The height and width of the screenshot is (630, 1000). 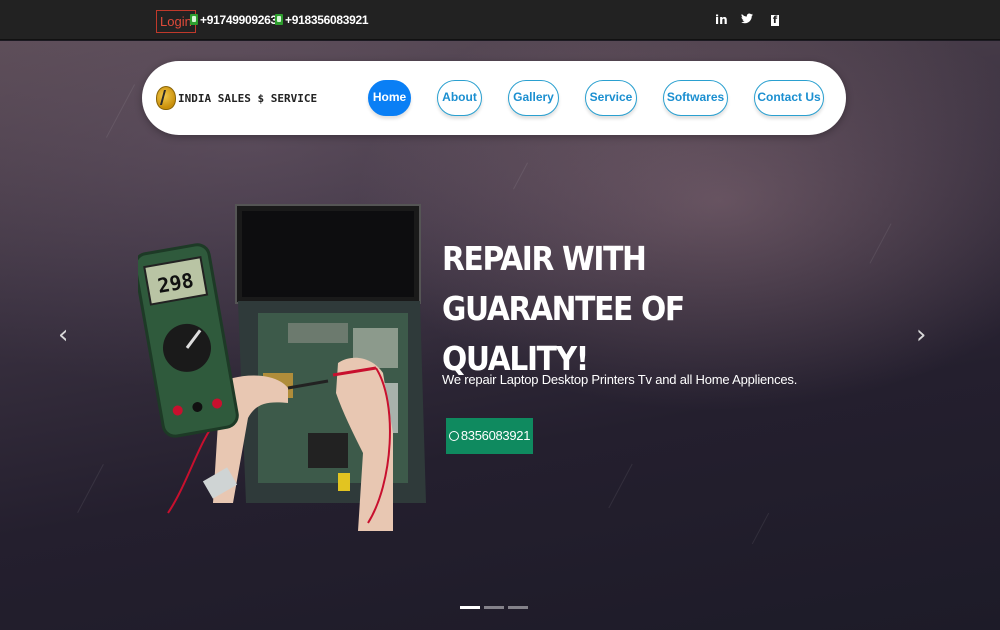 What do you see at coordinates (188, 340) in the screenshot?
I see `multimeter: 298` at bounding box center [188, 340].